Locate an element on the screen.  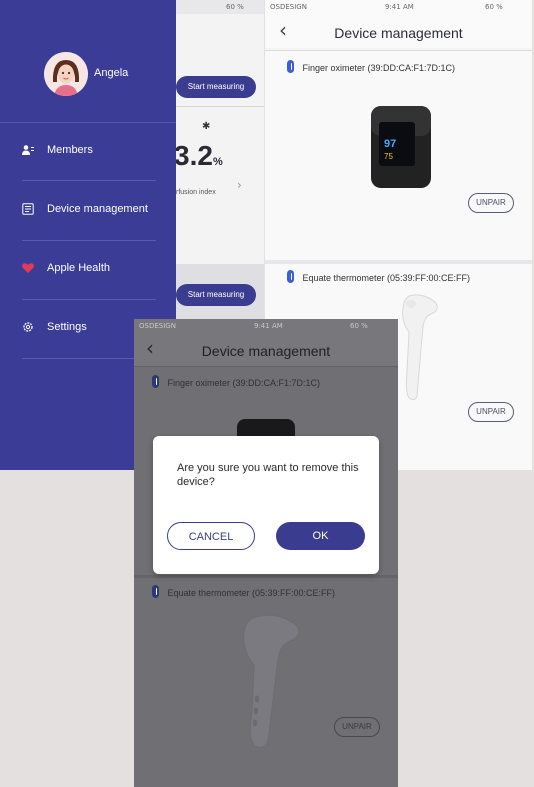
bluetooth-status-icon: ✱ is located at coordinates (206, 126).